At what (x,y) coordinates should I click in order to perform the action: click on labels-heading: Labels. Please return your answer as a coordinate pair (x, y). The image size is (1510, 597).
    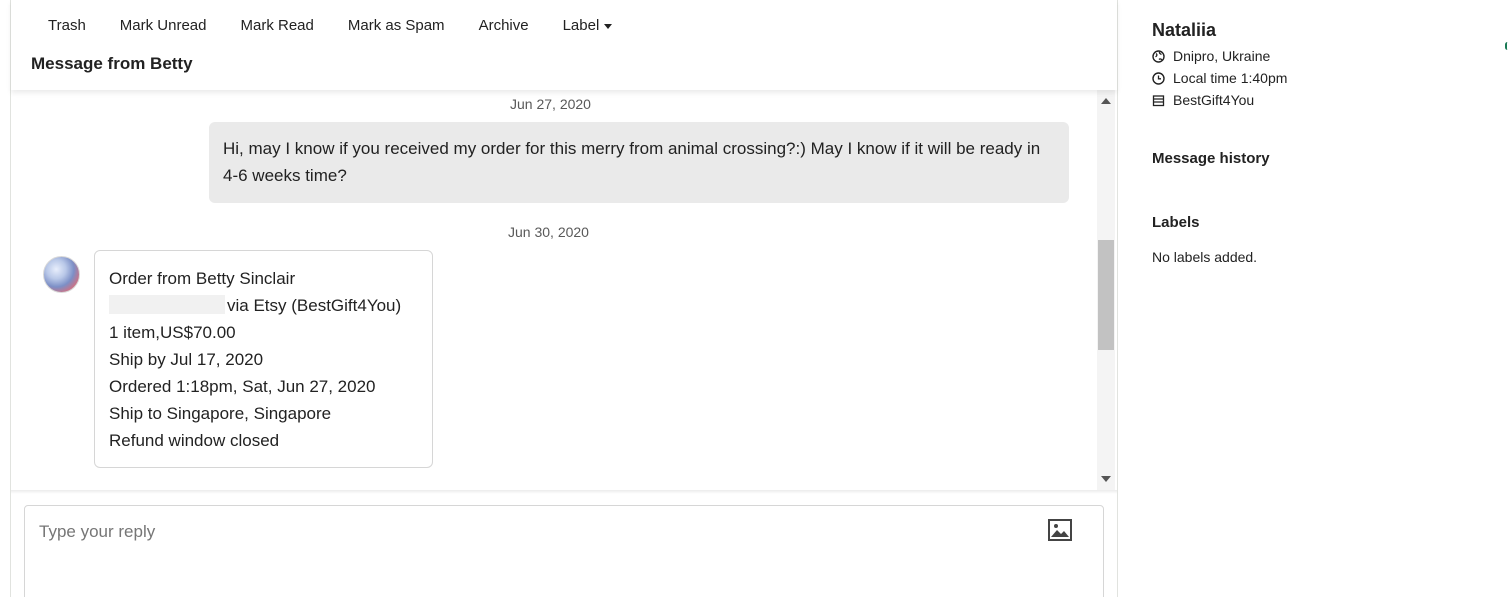
    Looking at the image, I should click on (1176, 222).